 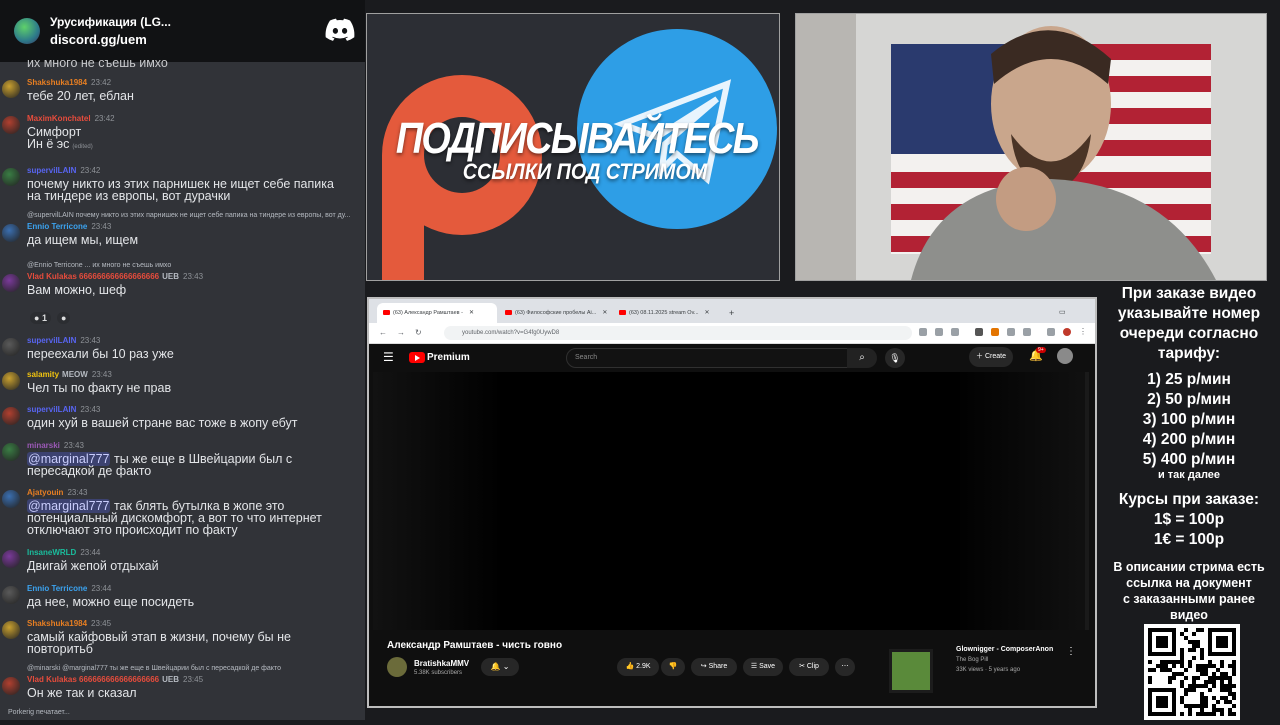 What do you see at coordinates (194, 290) in the screenshot?
I see `message-text: Вам можно, шеф` at bounding box center [194, 290].